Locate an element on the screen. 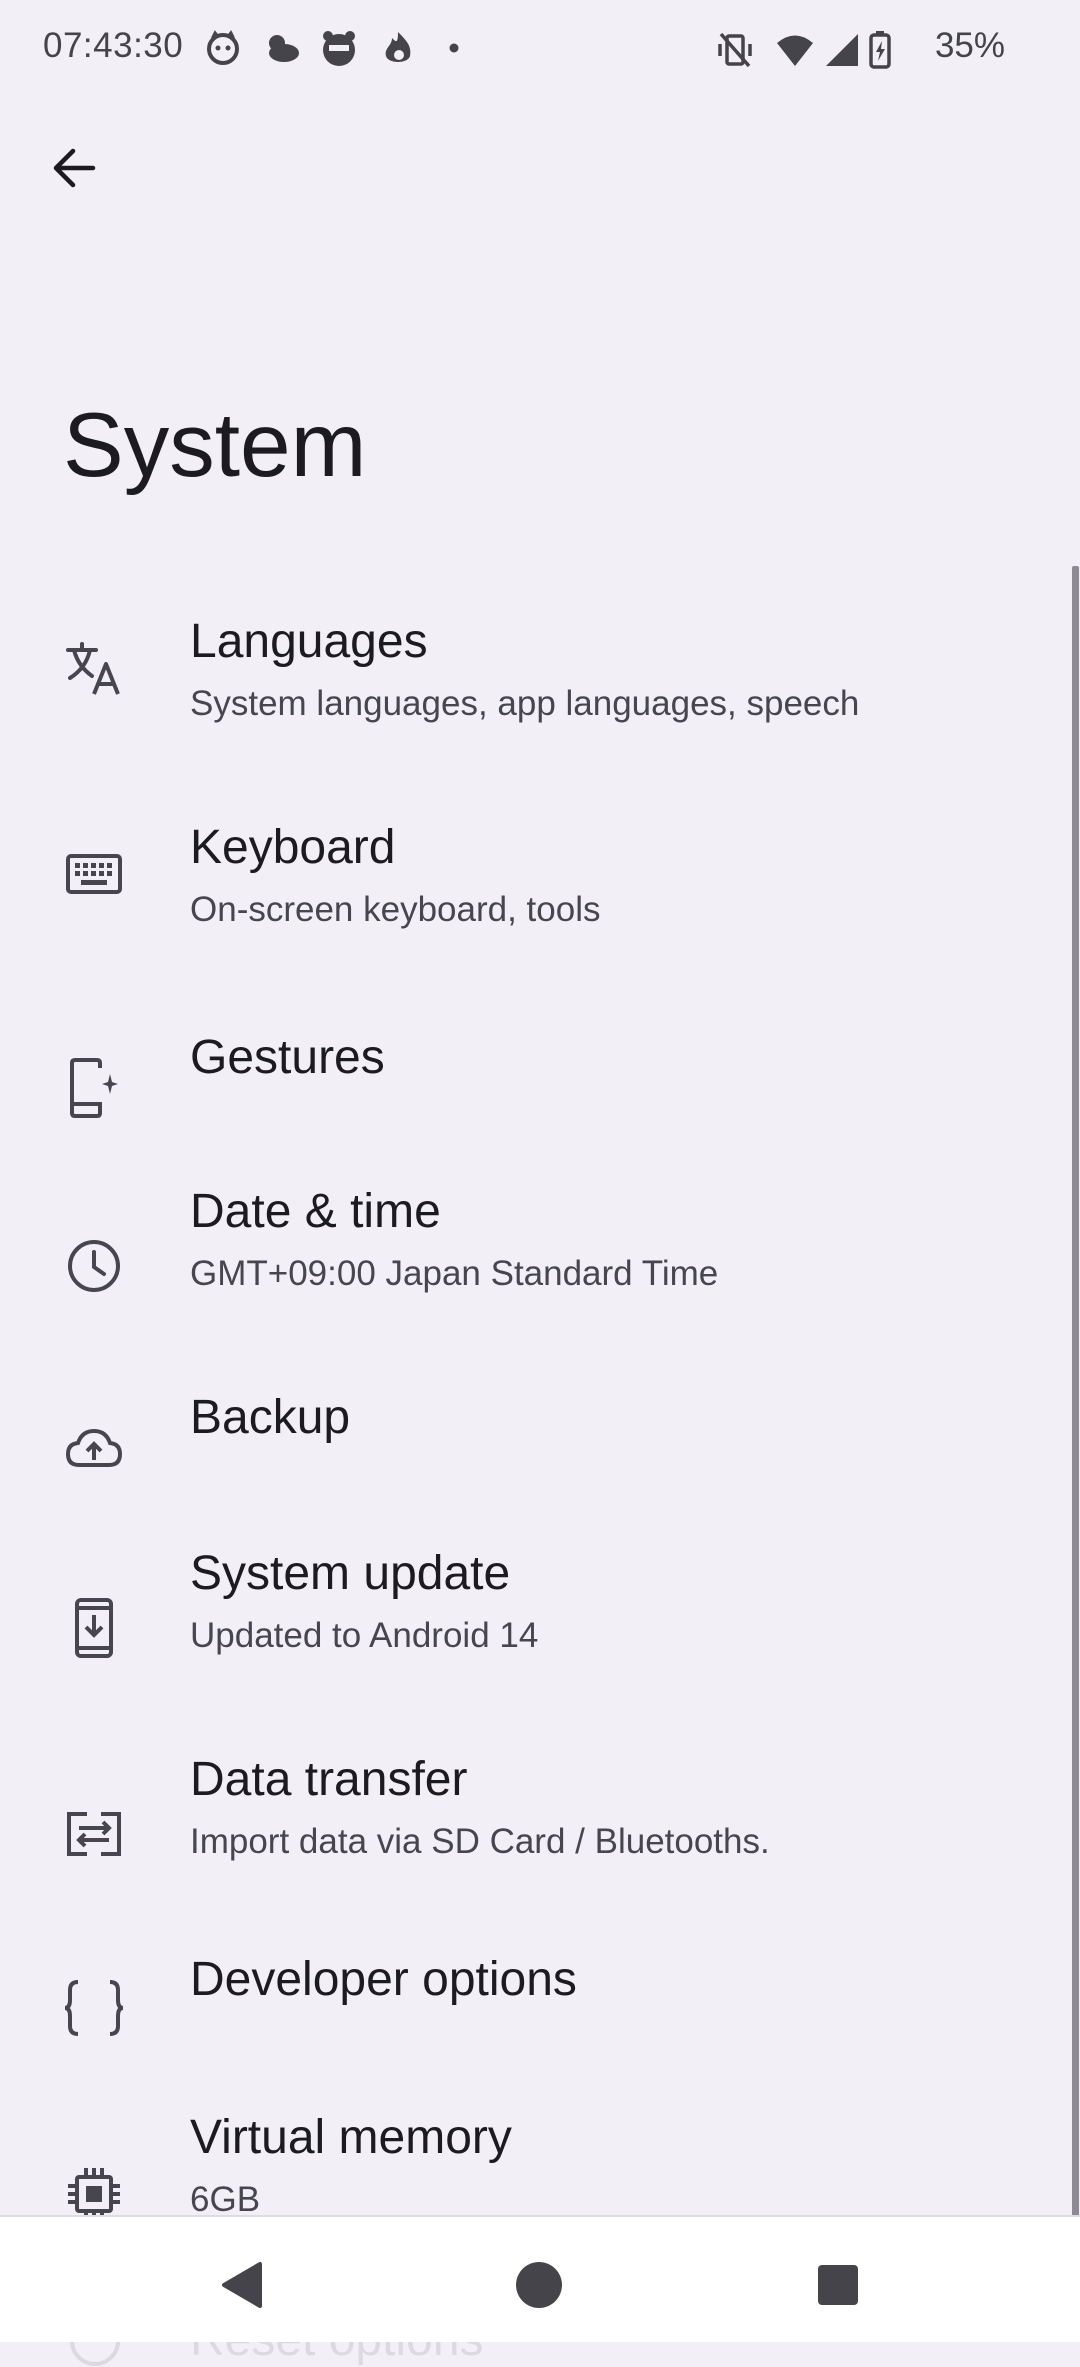  nav-recents-button is located at coordinates (838, 2285).